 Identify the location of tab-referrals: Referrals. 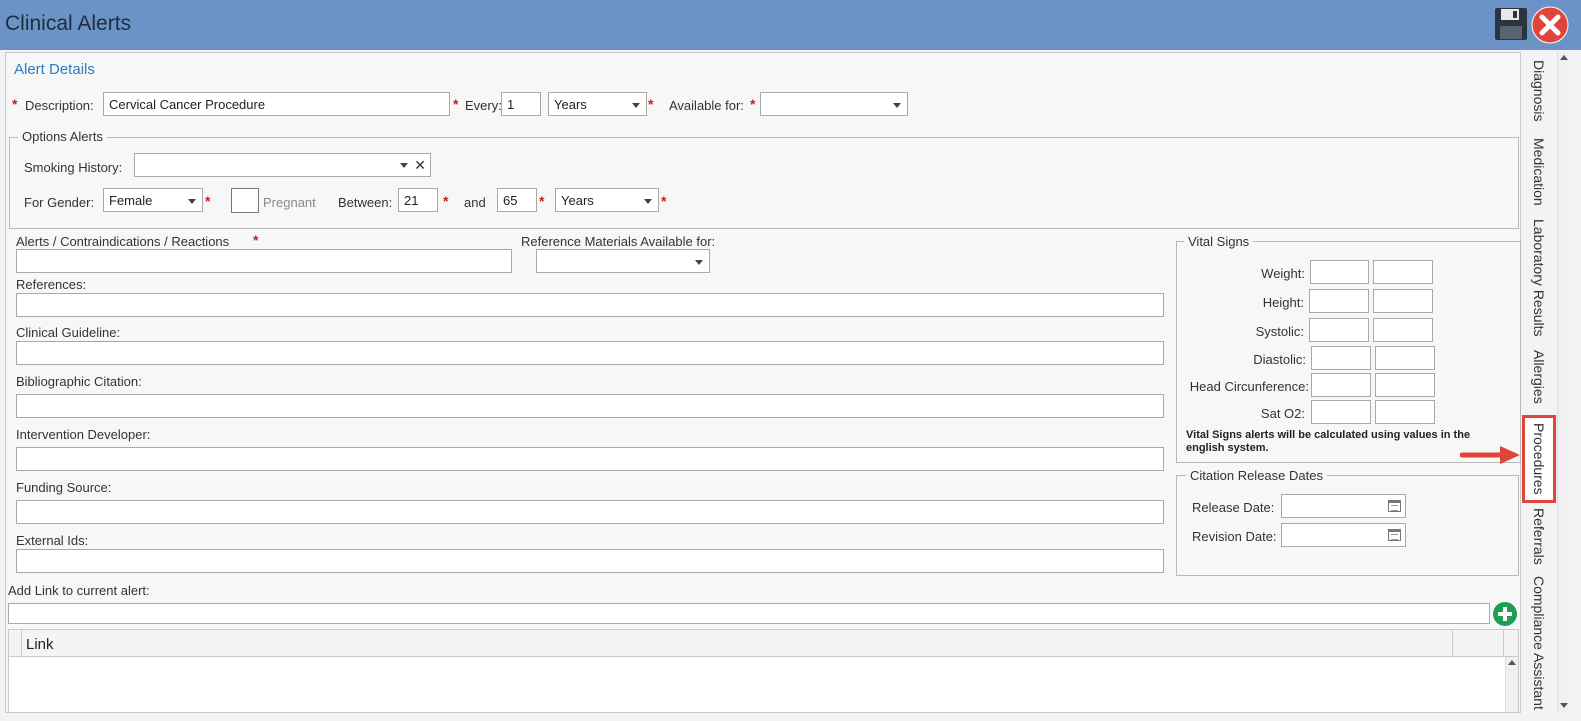
(1539, 536).